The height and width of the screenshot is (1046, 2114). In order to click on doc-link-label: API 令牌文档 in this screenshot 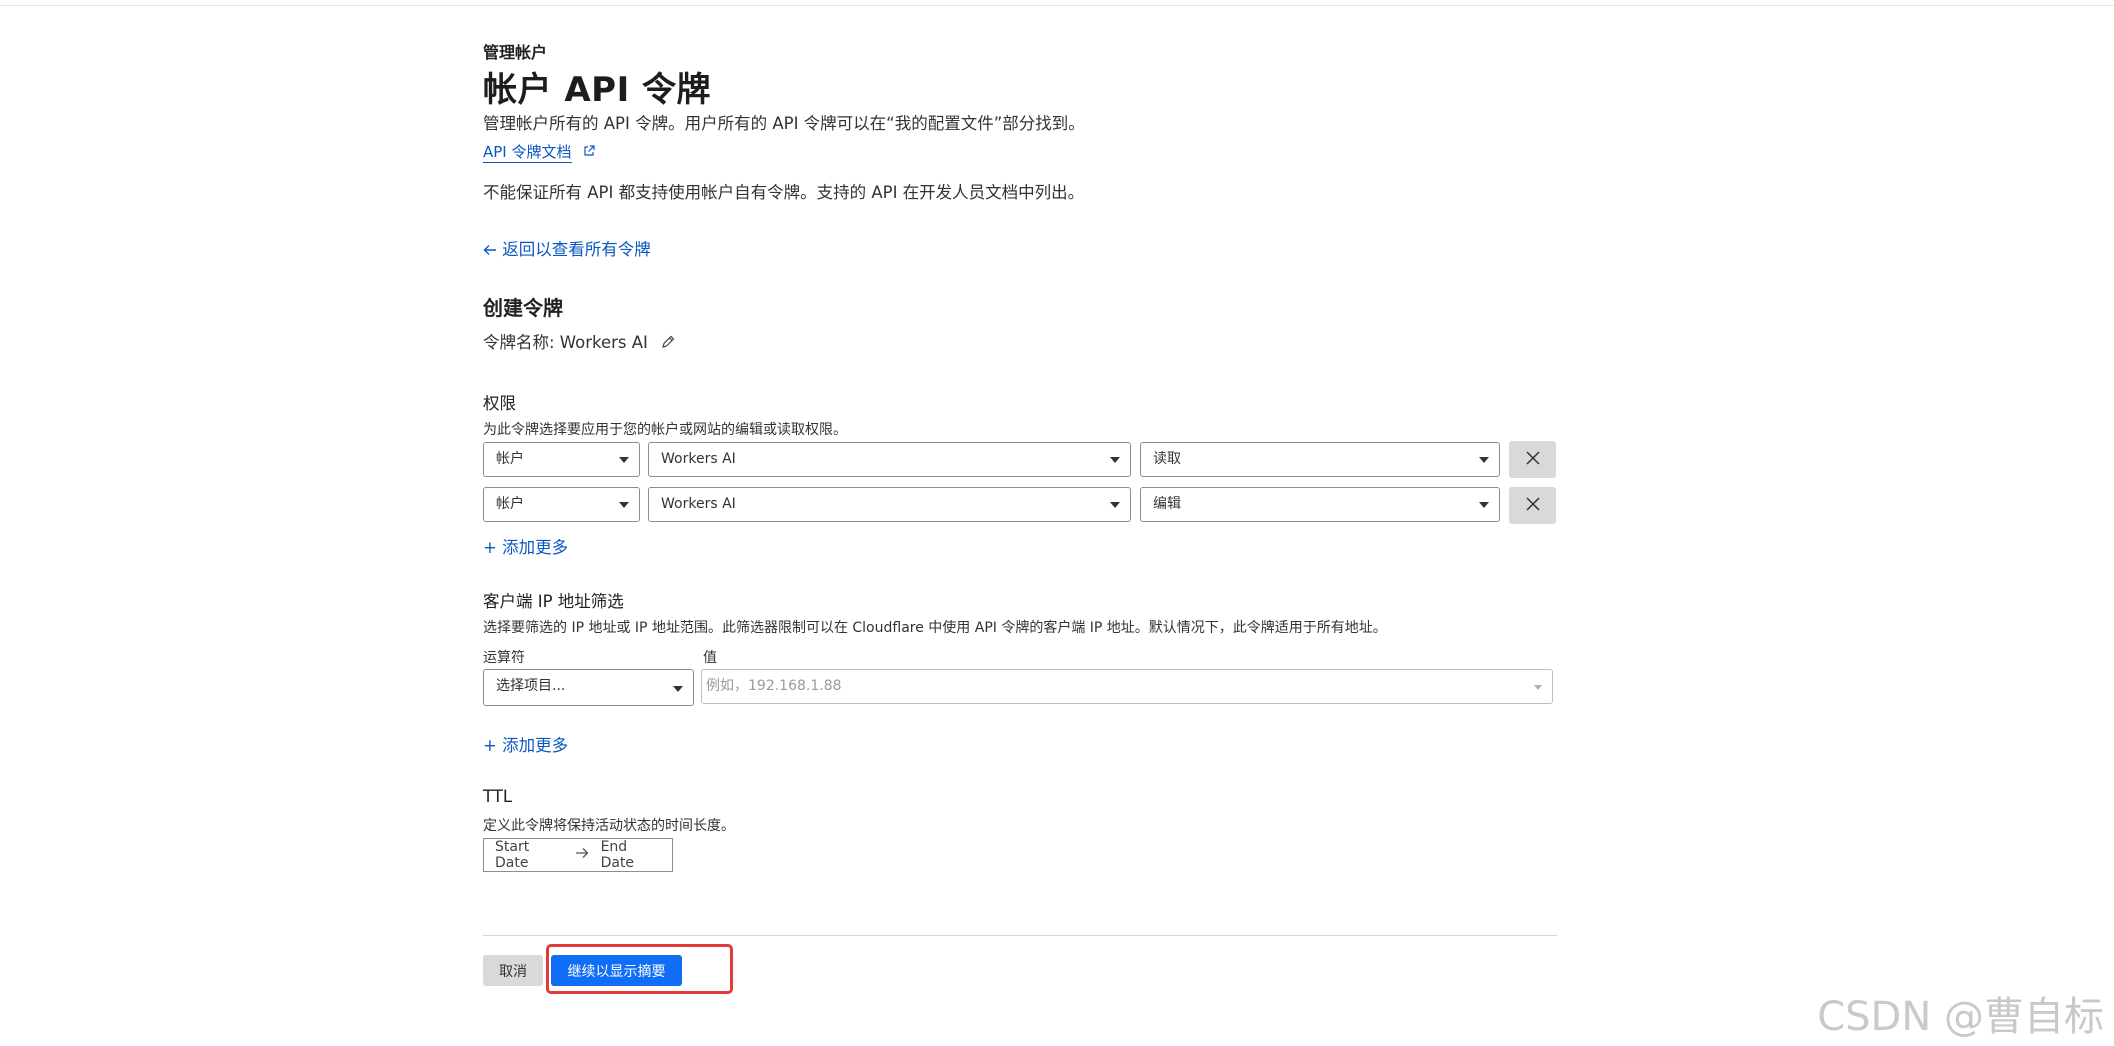, I will do `click(527, 152)`.